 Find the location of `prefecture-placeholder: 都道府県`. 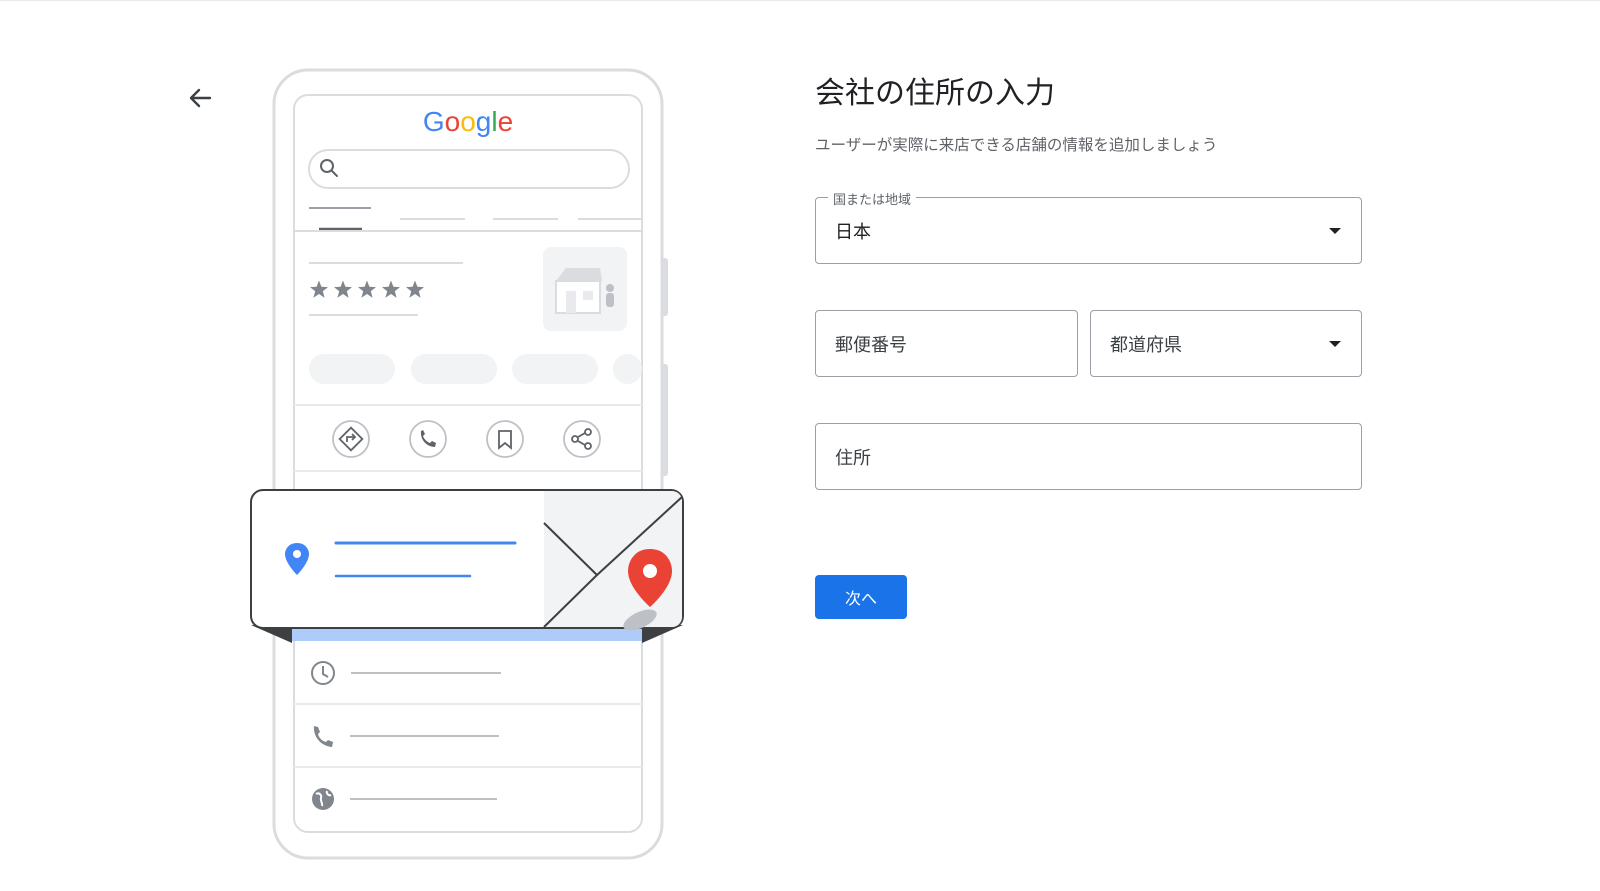

prefecture-placeholder: 都道府県 is located at coordinates (1146, 345).